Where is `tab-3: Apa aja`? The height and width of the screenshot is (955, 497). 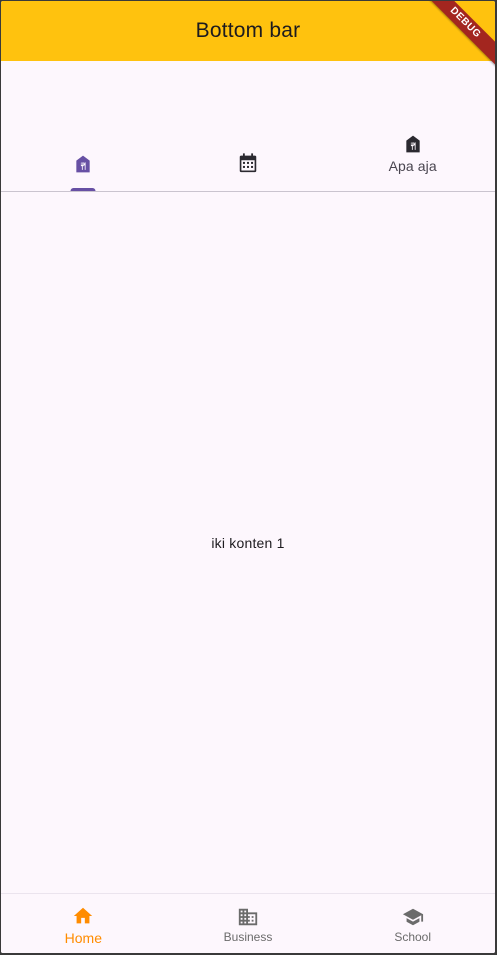 tab-3: Apa aja is located at coordinates (412, 126).